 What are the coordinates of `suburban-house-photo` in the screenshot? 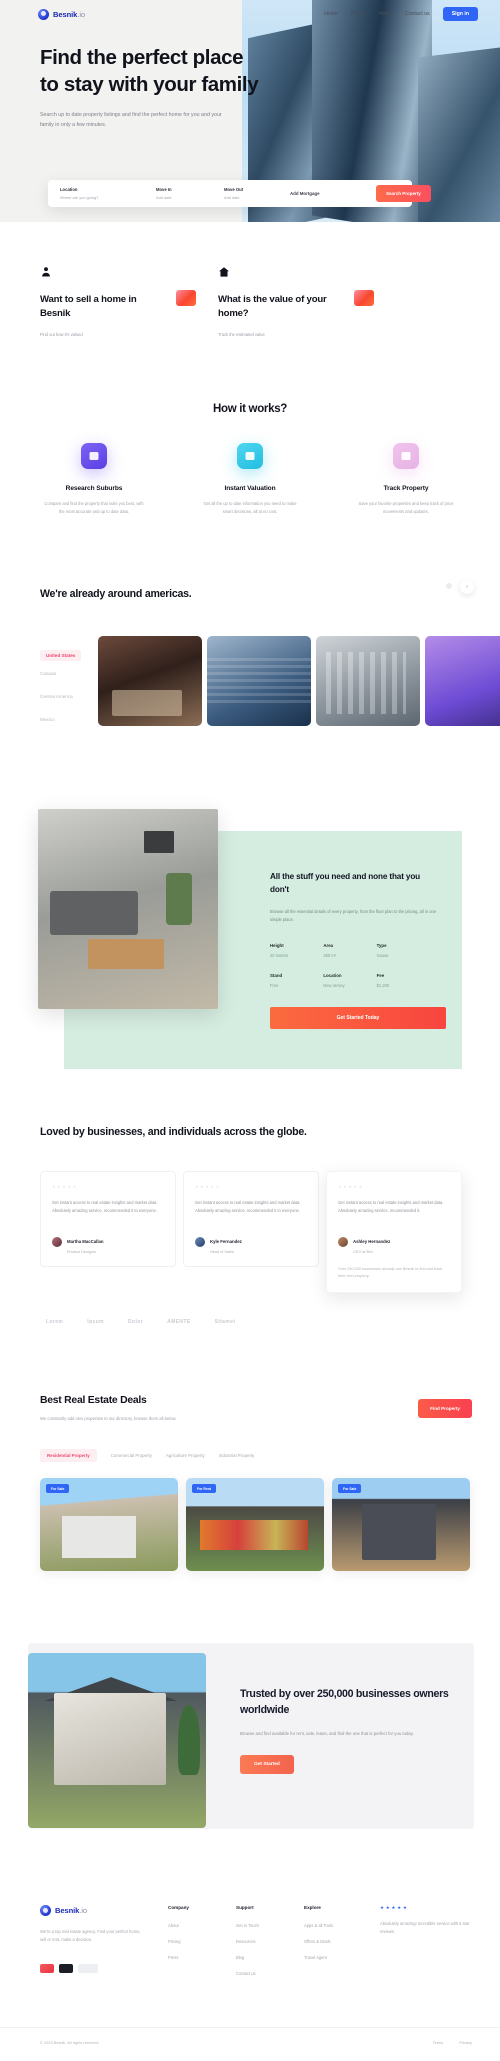 It's located at (117, 1741).